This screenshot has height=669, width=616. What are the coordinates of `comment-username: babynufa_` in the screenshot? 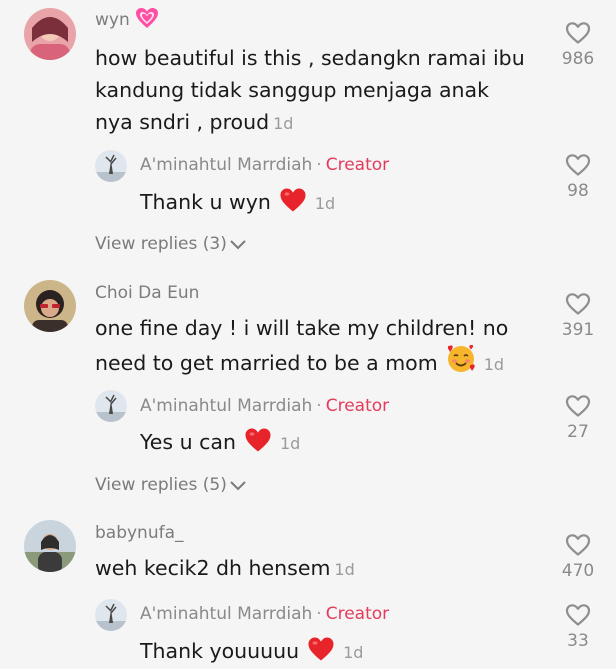 It's located at (139, 533).